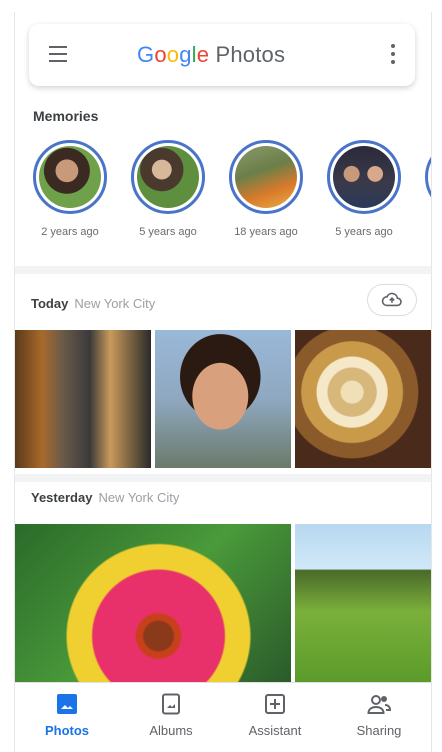  What do you see at coordinates (67, 715) in the screenshot?
I see `nav-photos: Photos` at bounding box center [67, 715].